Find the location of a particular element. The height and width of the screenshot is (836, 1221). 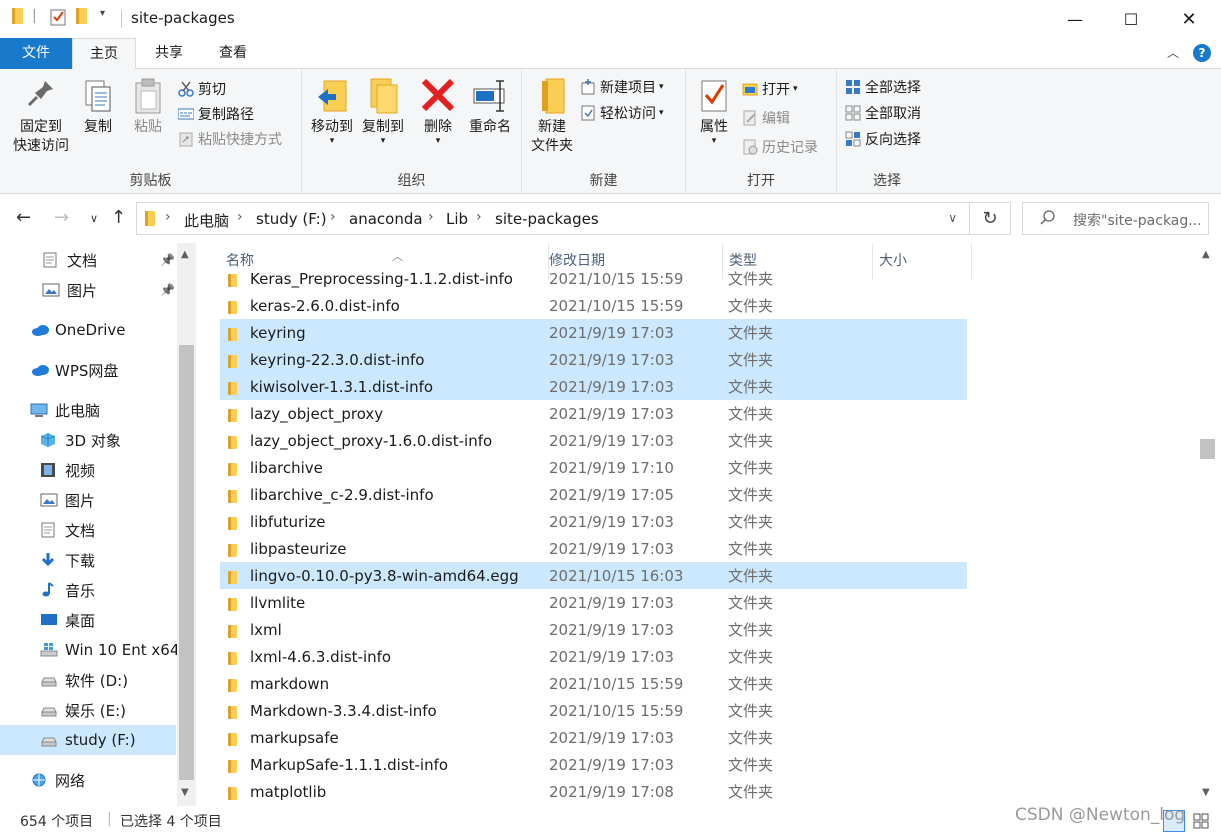

file-row: lxml-4.6.3.dist-info 2021/9/19 17:03 文件夹 is located at coordinates (593, 656).